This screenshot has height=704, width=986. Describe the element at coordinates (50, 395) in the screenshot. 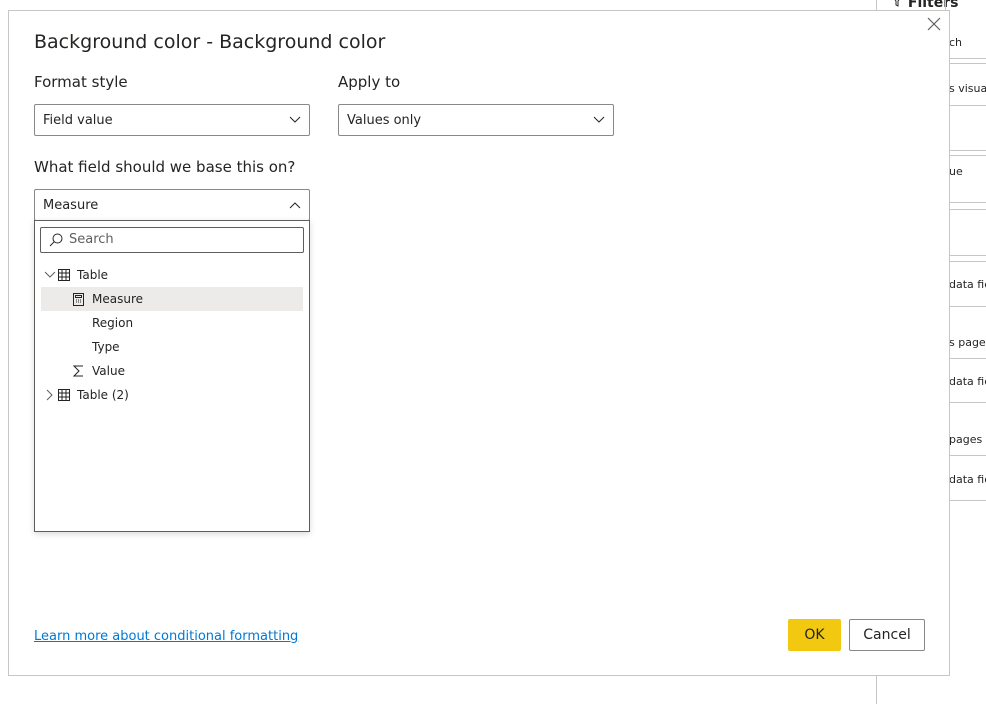

I see `chevron-right-icon` at that location.